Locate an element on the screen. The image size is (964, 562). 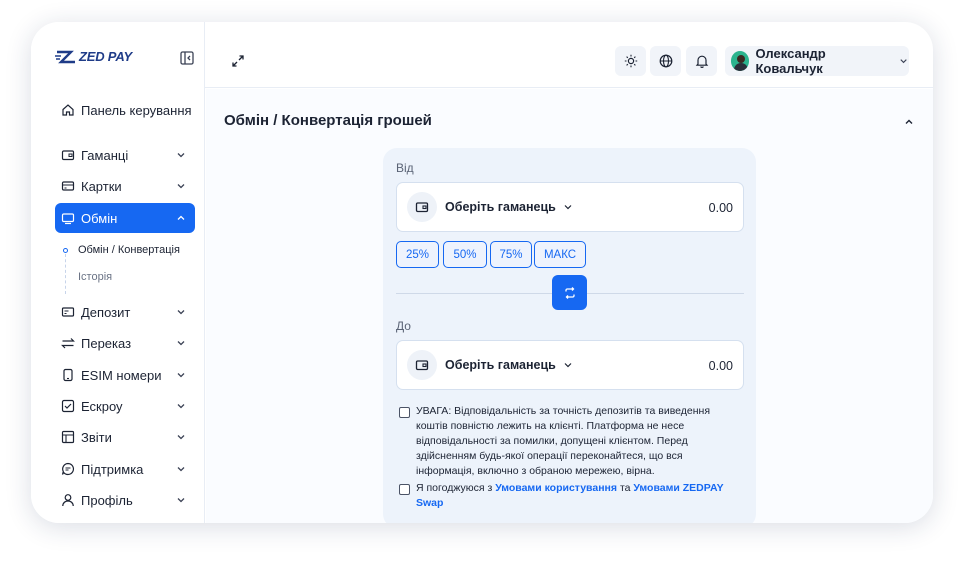
swap-icon is located at coordinates (569, 292).